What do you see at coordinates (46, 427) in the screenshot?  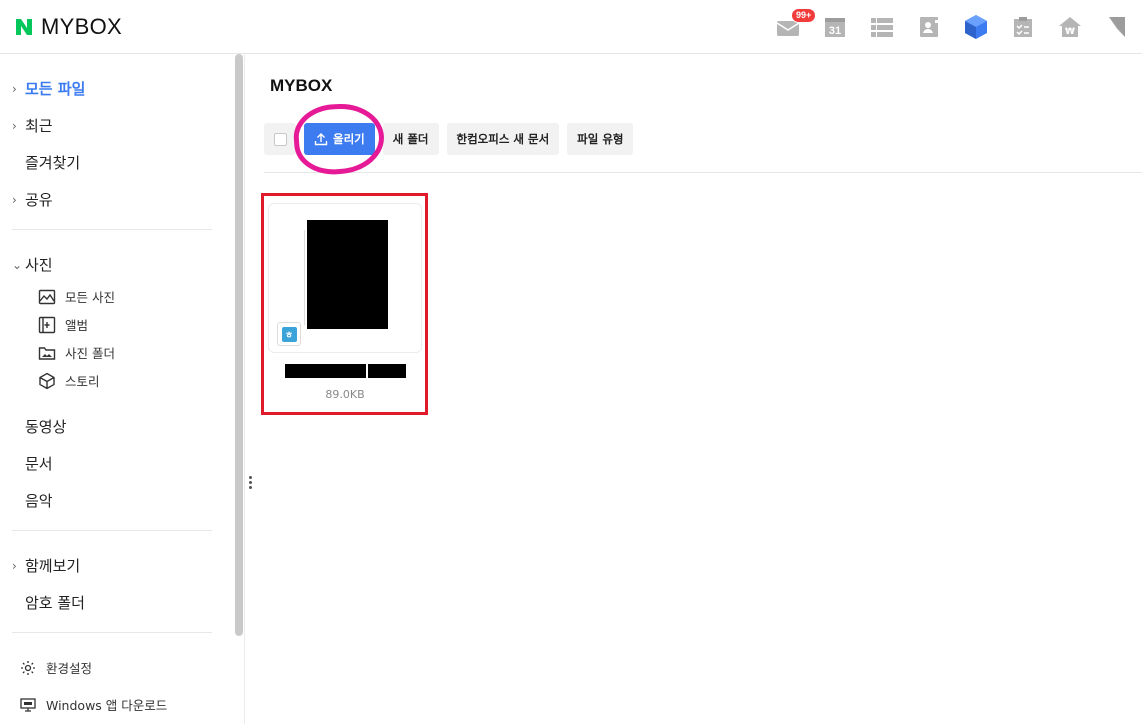 I see `sidebar-item-label: 동영상` at bounding box center [46, 427].